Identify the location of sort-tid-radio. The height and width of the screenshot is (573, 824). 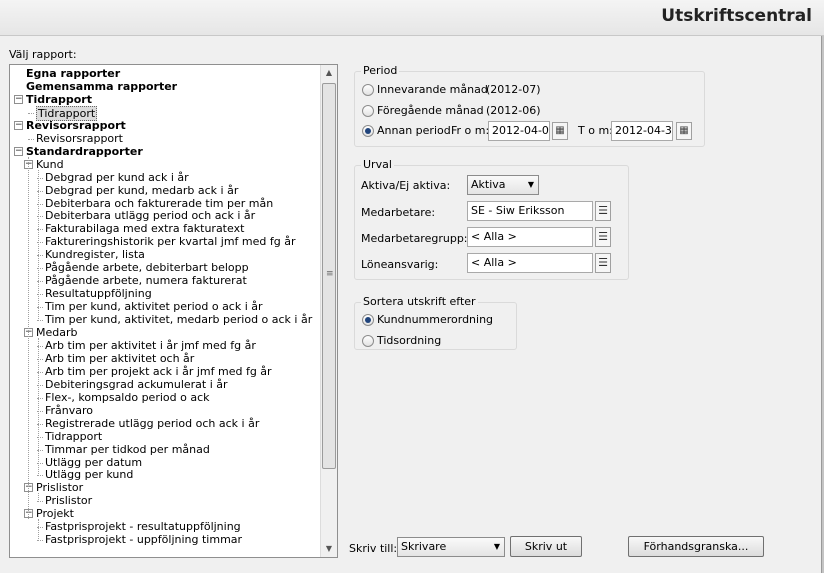
(368, 341).